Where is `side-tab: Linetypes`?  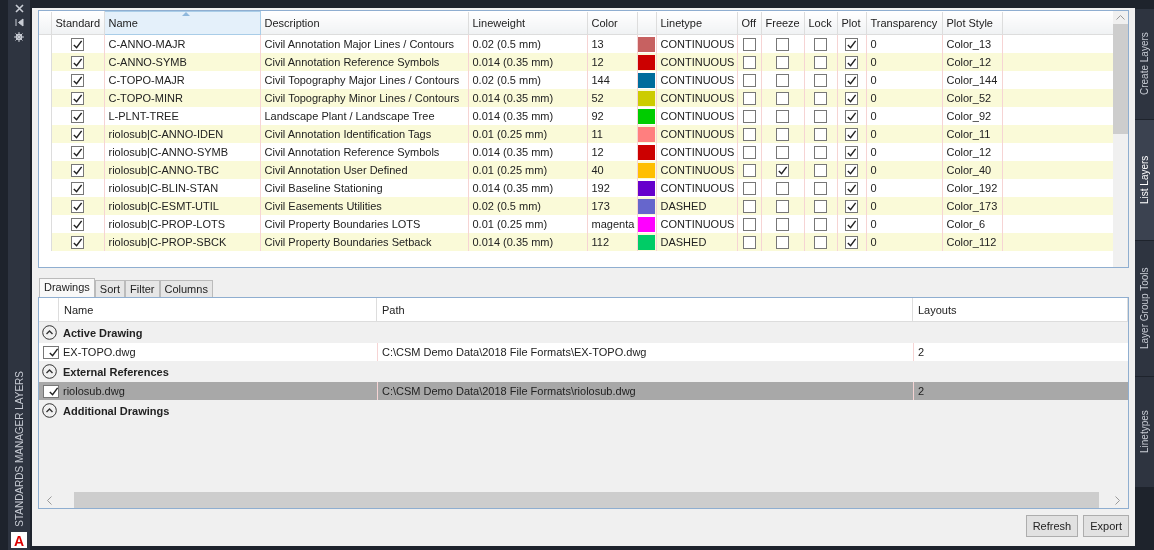
side-tab: Linetypes is located at coordinates (1144, 431).